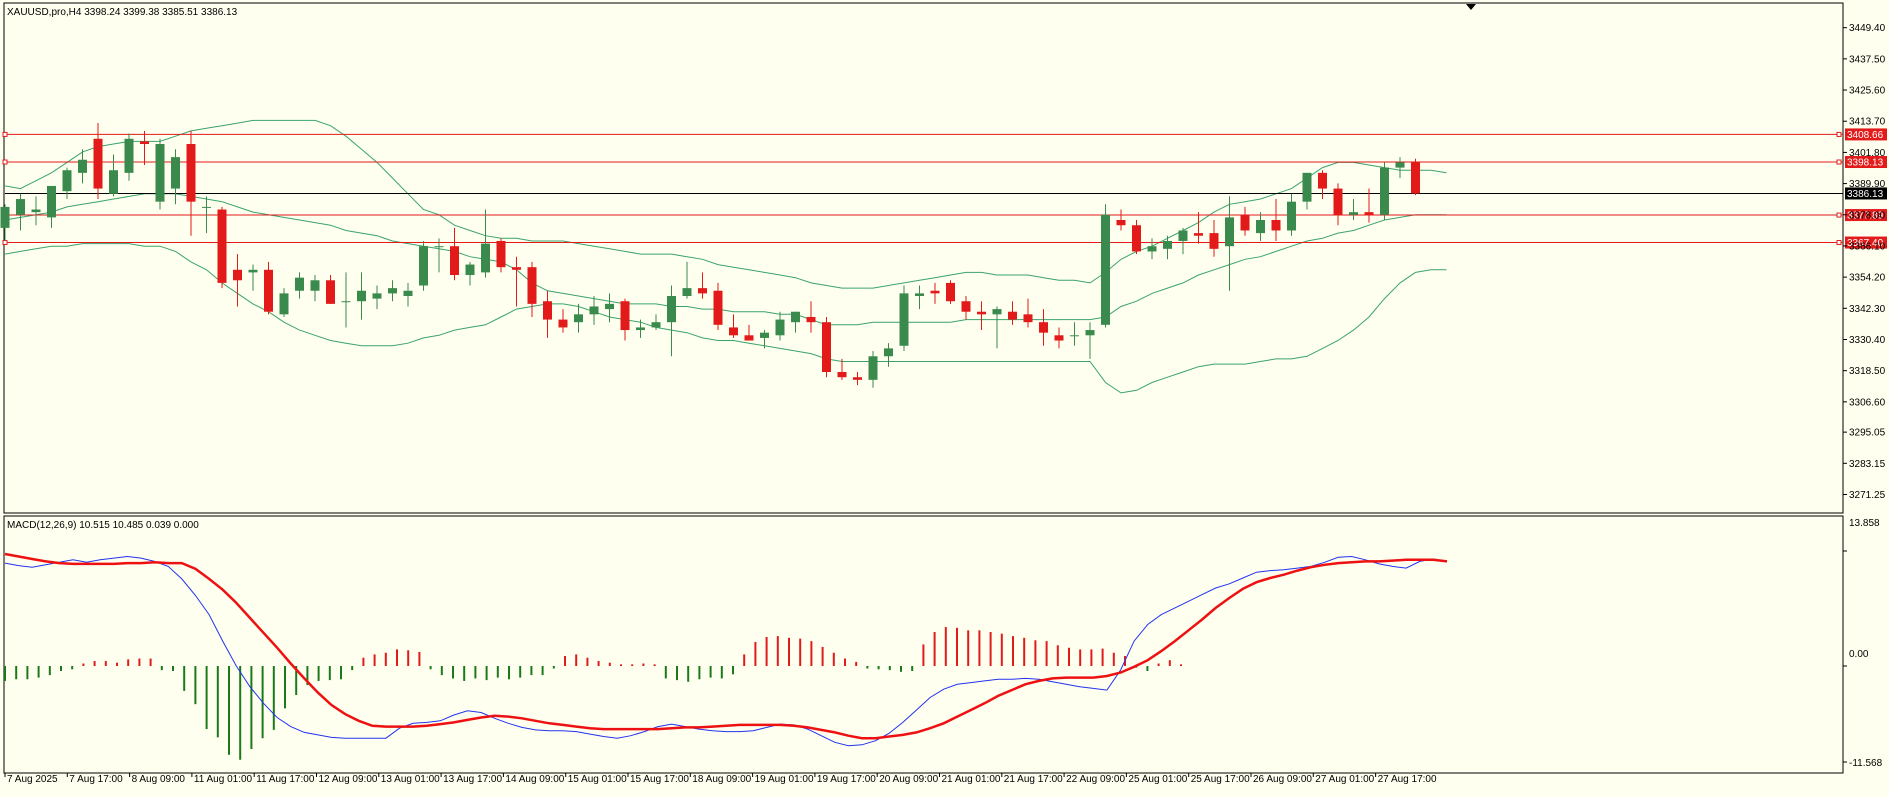  What do you see at coordinates (1867, 28) in the screenshot?
I see `price-tick-label: 3449.40` at bounding box center [1867, 28].